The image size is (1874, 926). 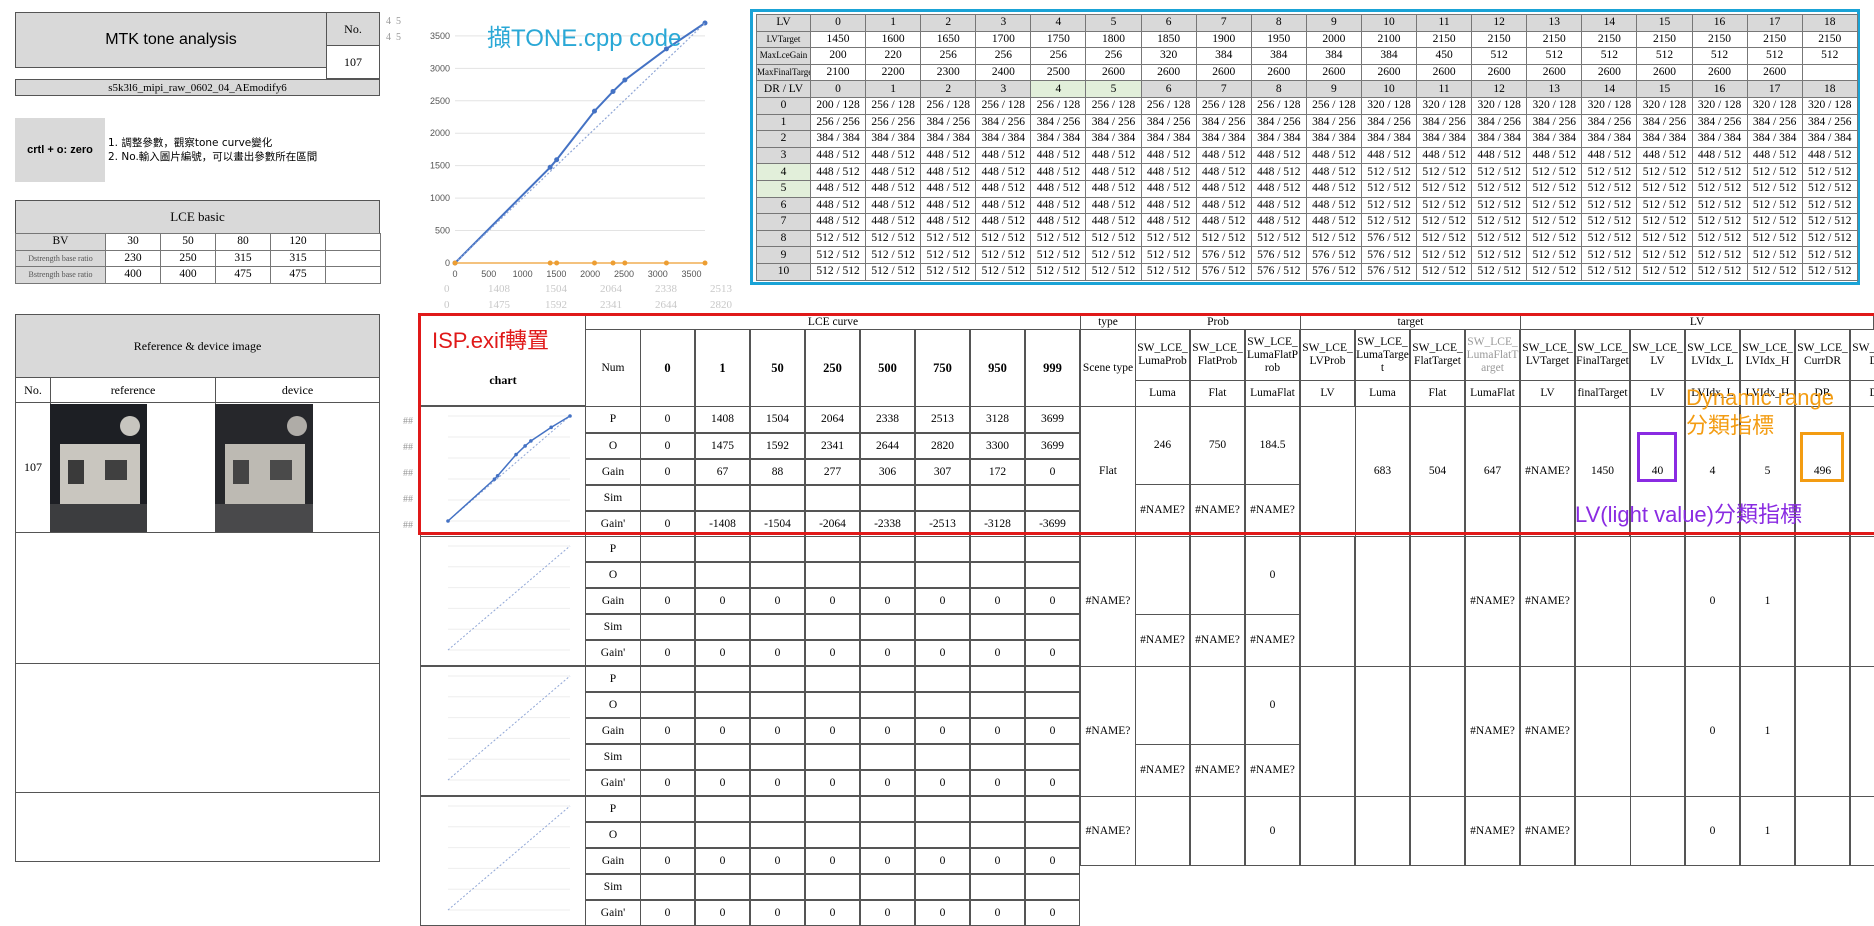 What do you see at coordinates (1333, 23) in the screenshot?
I see `table-cell: 9` at bounding box center [1333, 23].